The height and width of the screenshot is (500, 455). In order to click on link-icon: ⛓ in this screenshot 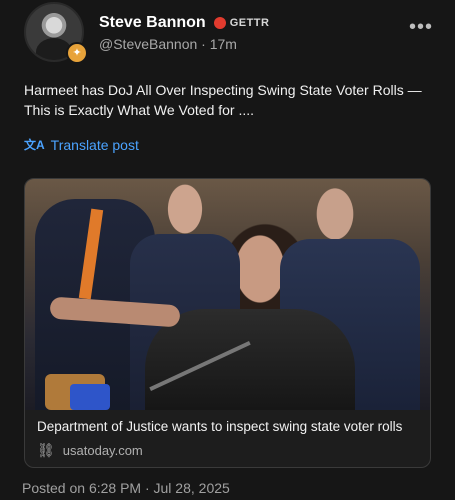, I will do `click(46, 450)`.